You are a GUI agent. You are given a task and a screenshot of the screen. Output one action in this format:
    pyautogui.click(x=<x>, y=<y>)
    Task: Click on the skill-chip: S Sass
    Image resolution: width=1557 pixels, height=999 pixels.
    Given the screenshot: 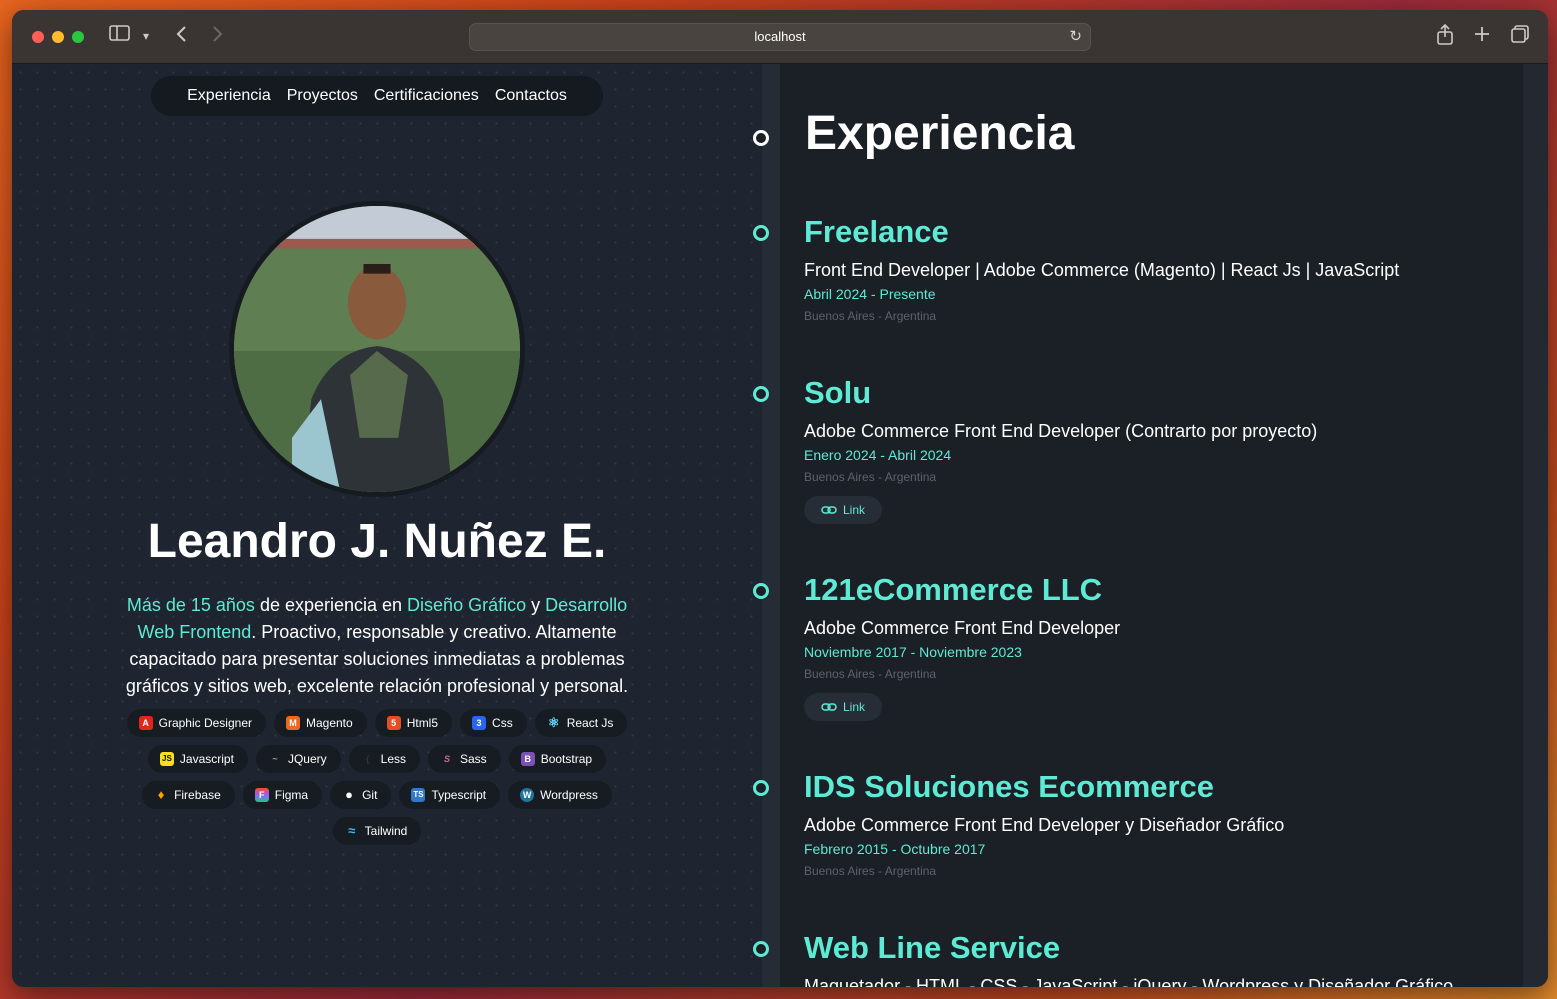 What is the action you would take?
    pyautogui.click(x=464, y=759)
    